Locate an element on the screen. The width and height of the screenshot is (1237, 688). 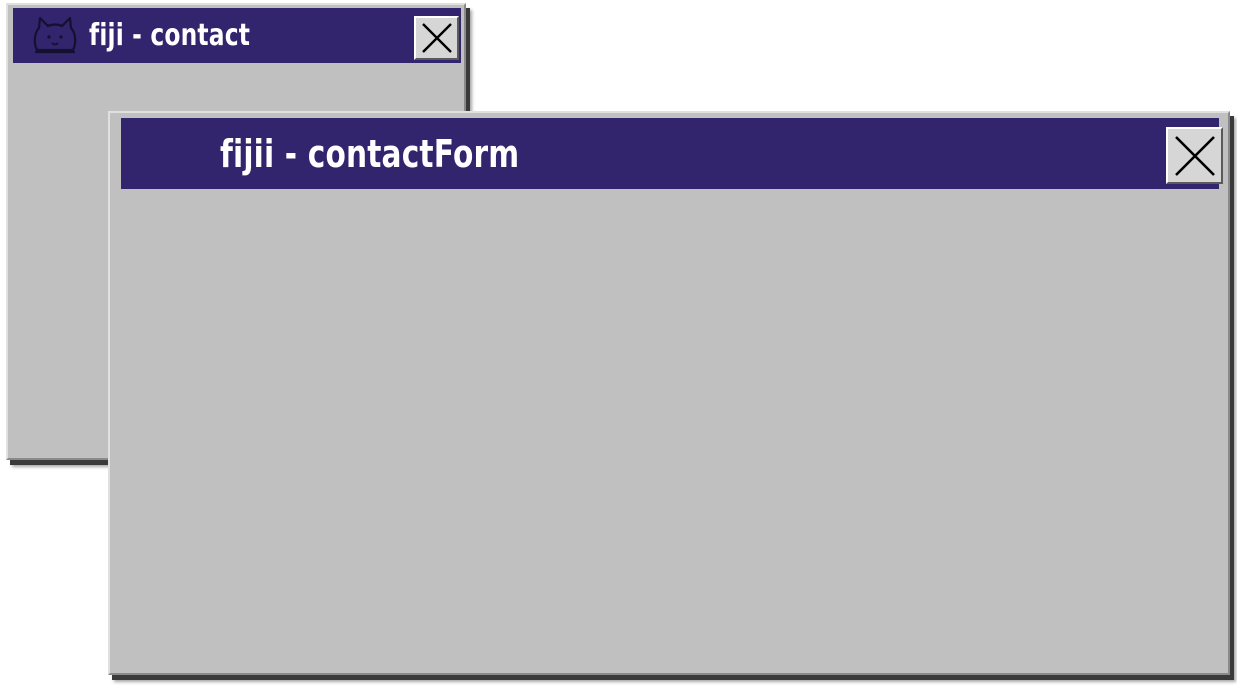
contact-window-close-button is located at coordinates (436, 38).